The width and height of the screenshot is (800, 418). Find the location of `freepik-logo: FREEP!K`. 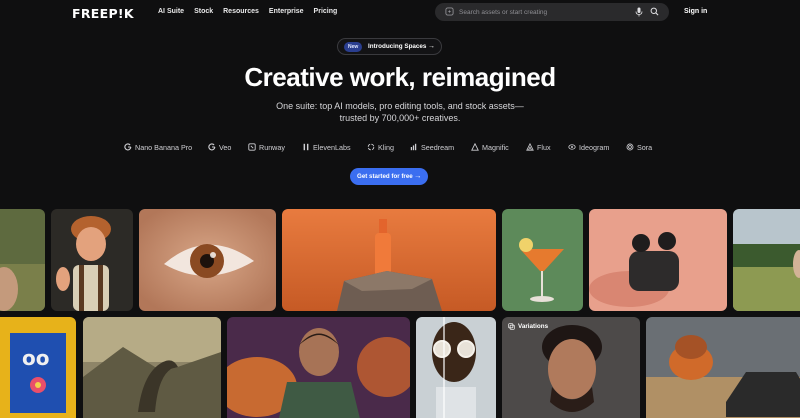

freepik-logo: FREEP!K is located at coordinates (103, 13).